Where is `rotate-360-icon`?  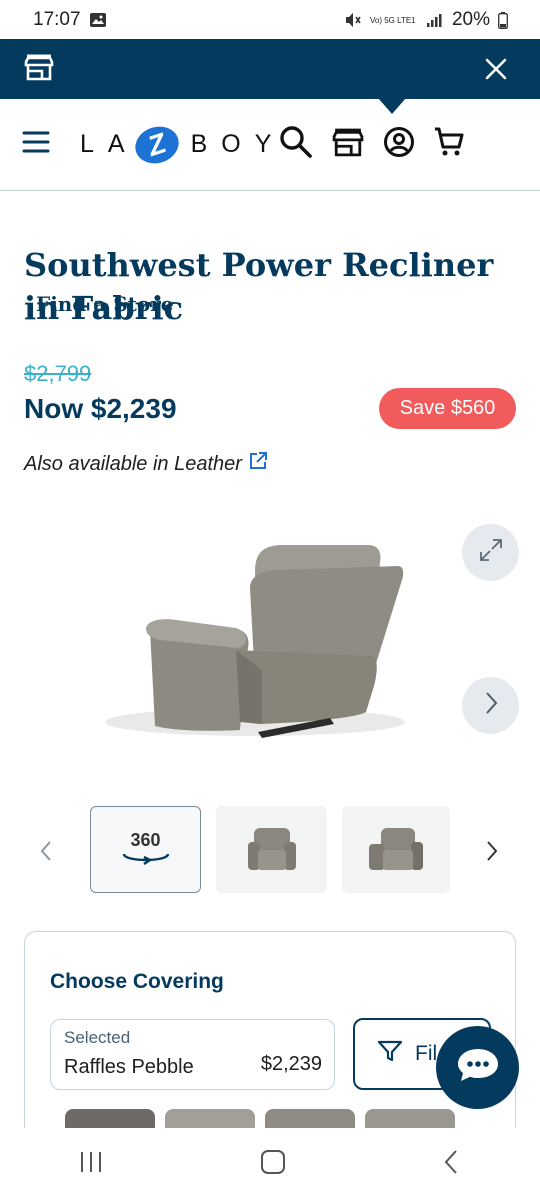 rotate-360-icon is located at coordinates (146, 860).